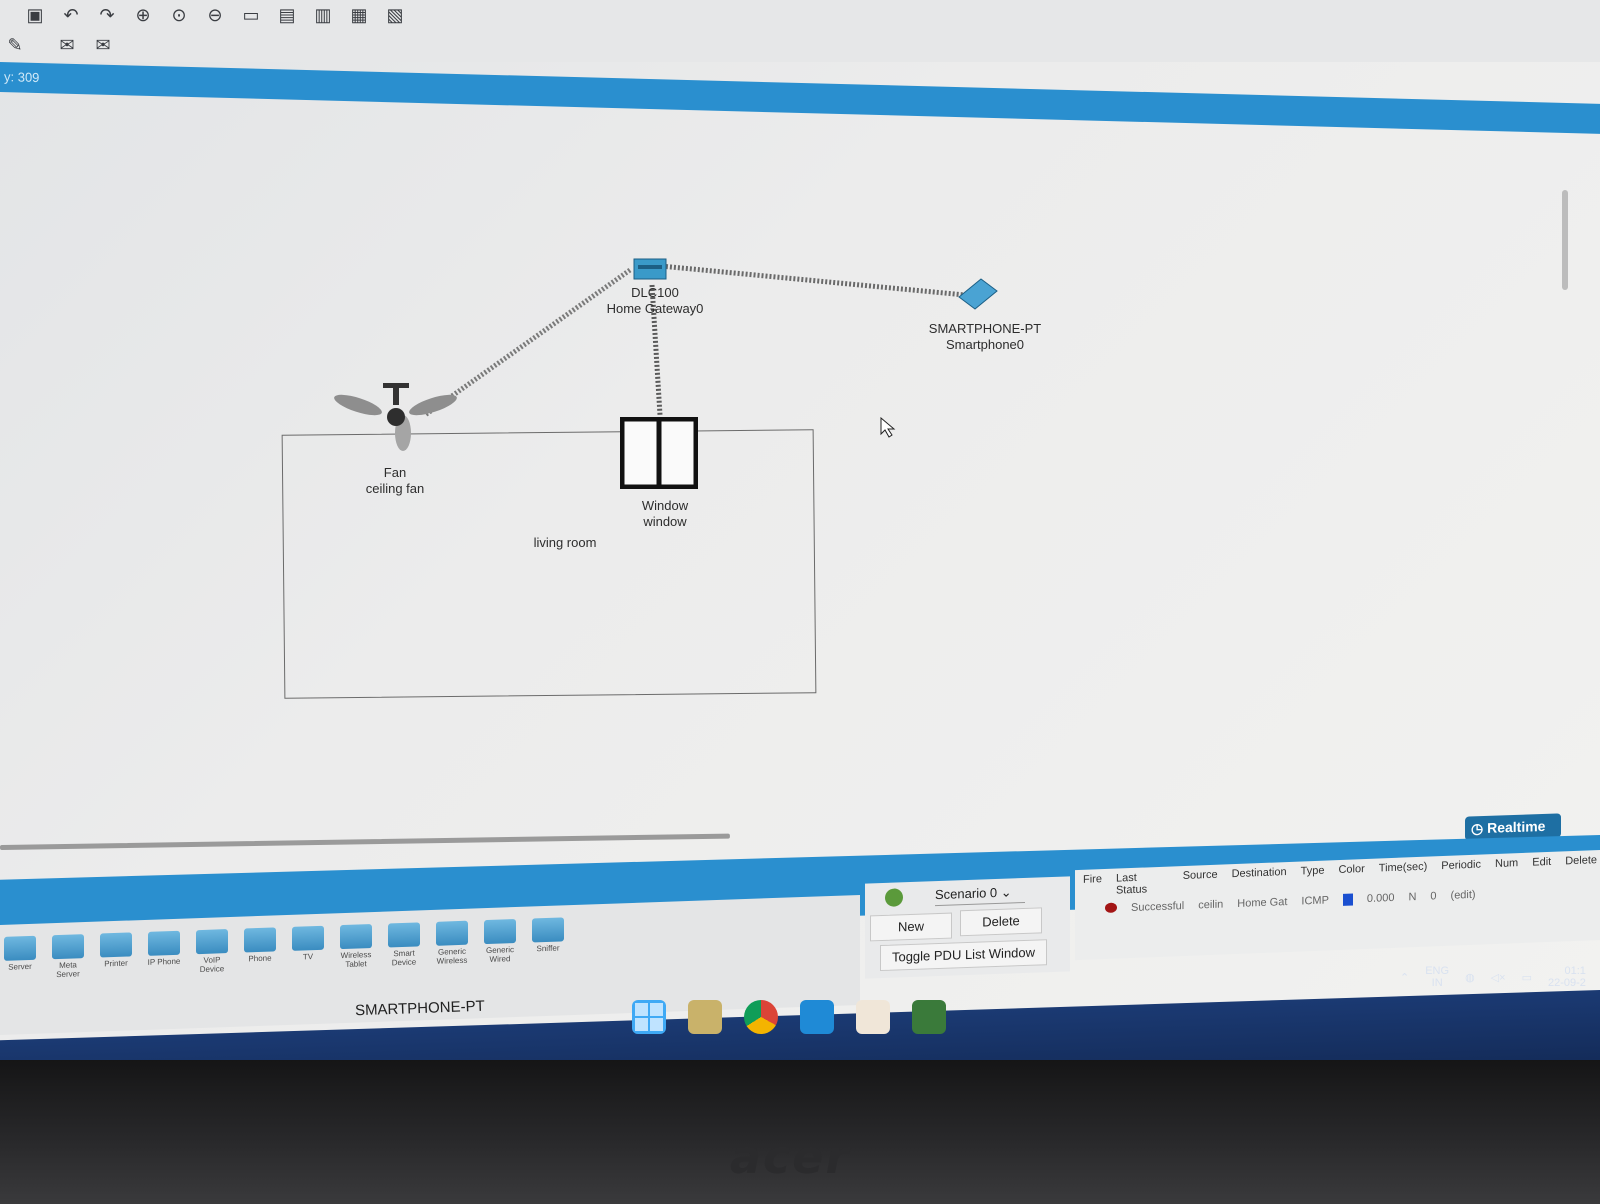 The image size is (1600, 1204). Describe the element at coordinates (705, 1017) in the screenshot. I see `notes-app-icon` at that location.